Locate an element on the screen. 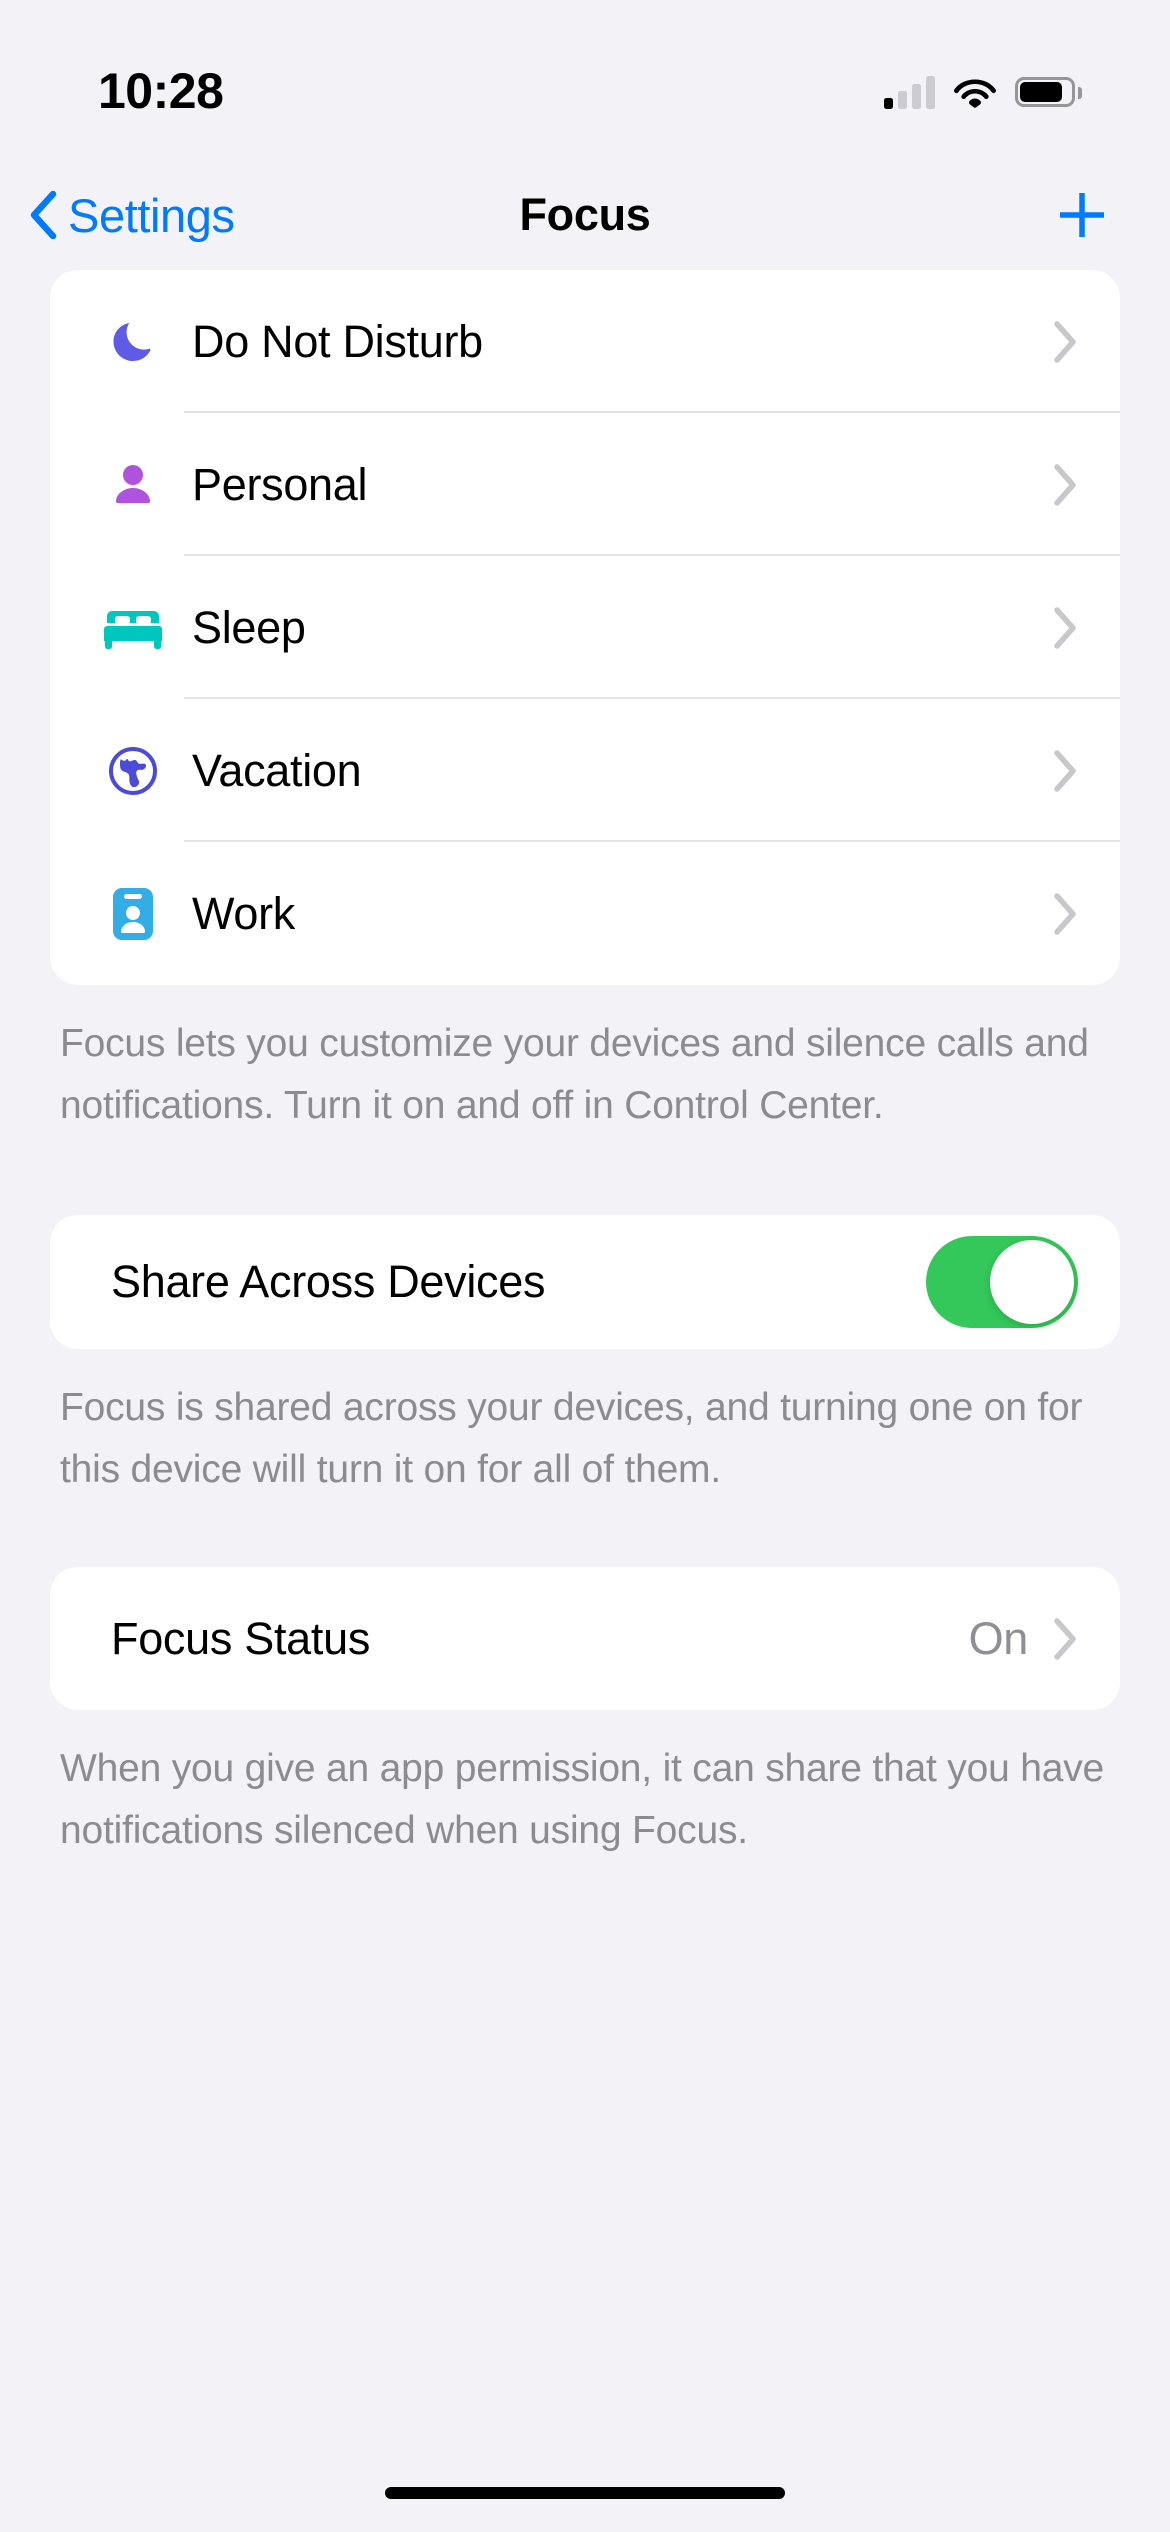 The height and width of the screenshot is (2532, 1170). focus-status-value: On is located at coordinates (998, 1638).